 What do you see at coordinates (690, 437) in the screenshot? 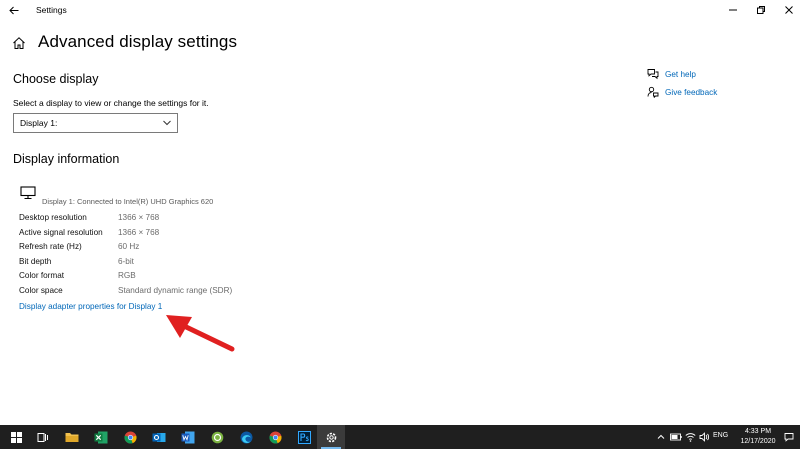
I see `wifi-icon` at bounding box center [690, 437].